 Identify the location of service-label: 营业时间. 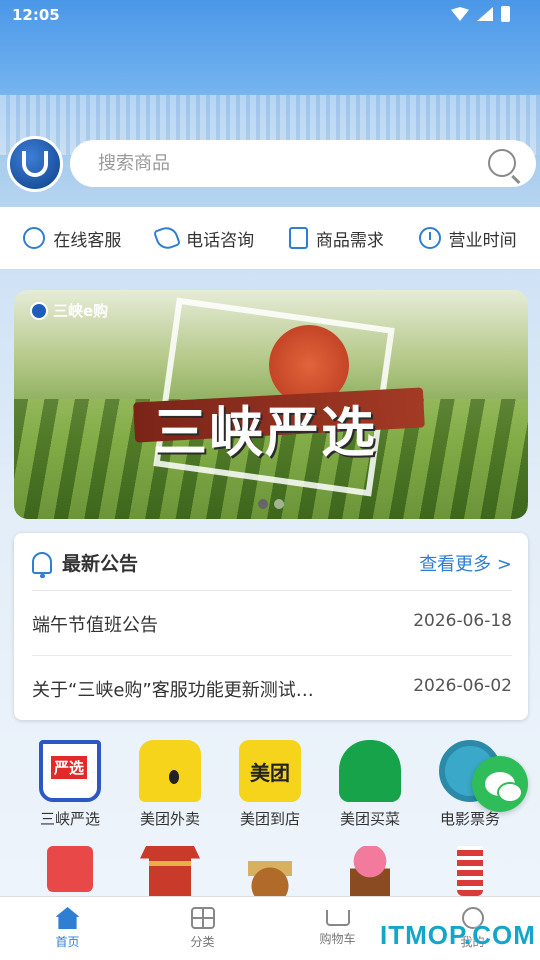
(482, 240).